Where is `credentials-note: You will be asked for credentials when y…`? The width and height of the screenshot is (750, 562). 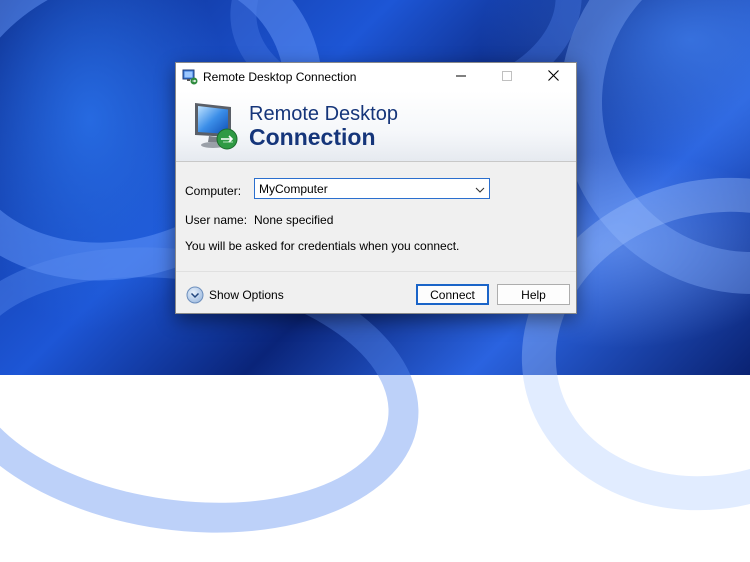
credentials-note: You will be asked for credentials when y… is located at coordinates (322, 246).